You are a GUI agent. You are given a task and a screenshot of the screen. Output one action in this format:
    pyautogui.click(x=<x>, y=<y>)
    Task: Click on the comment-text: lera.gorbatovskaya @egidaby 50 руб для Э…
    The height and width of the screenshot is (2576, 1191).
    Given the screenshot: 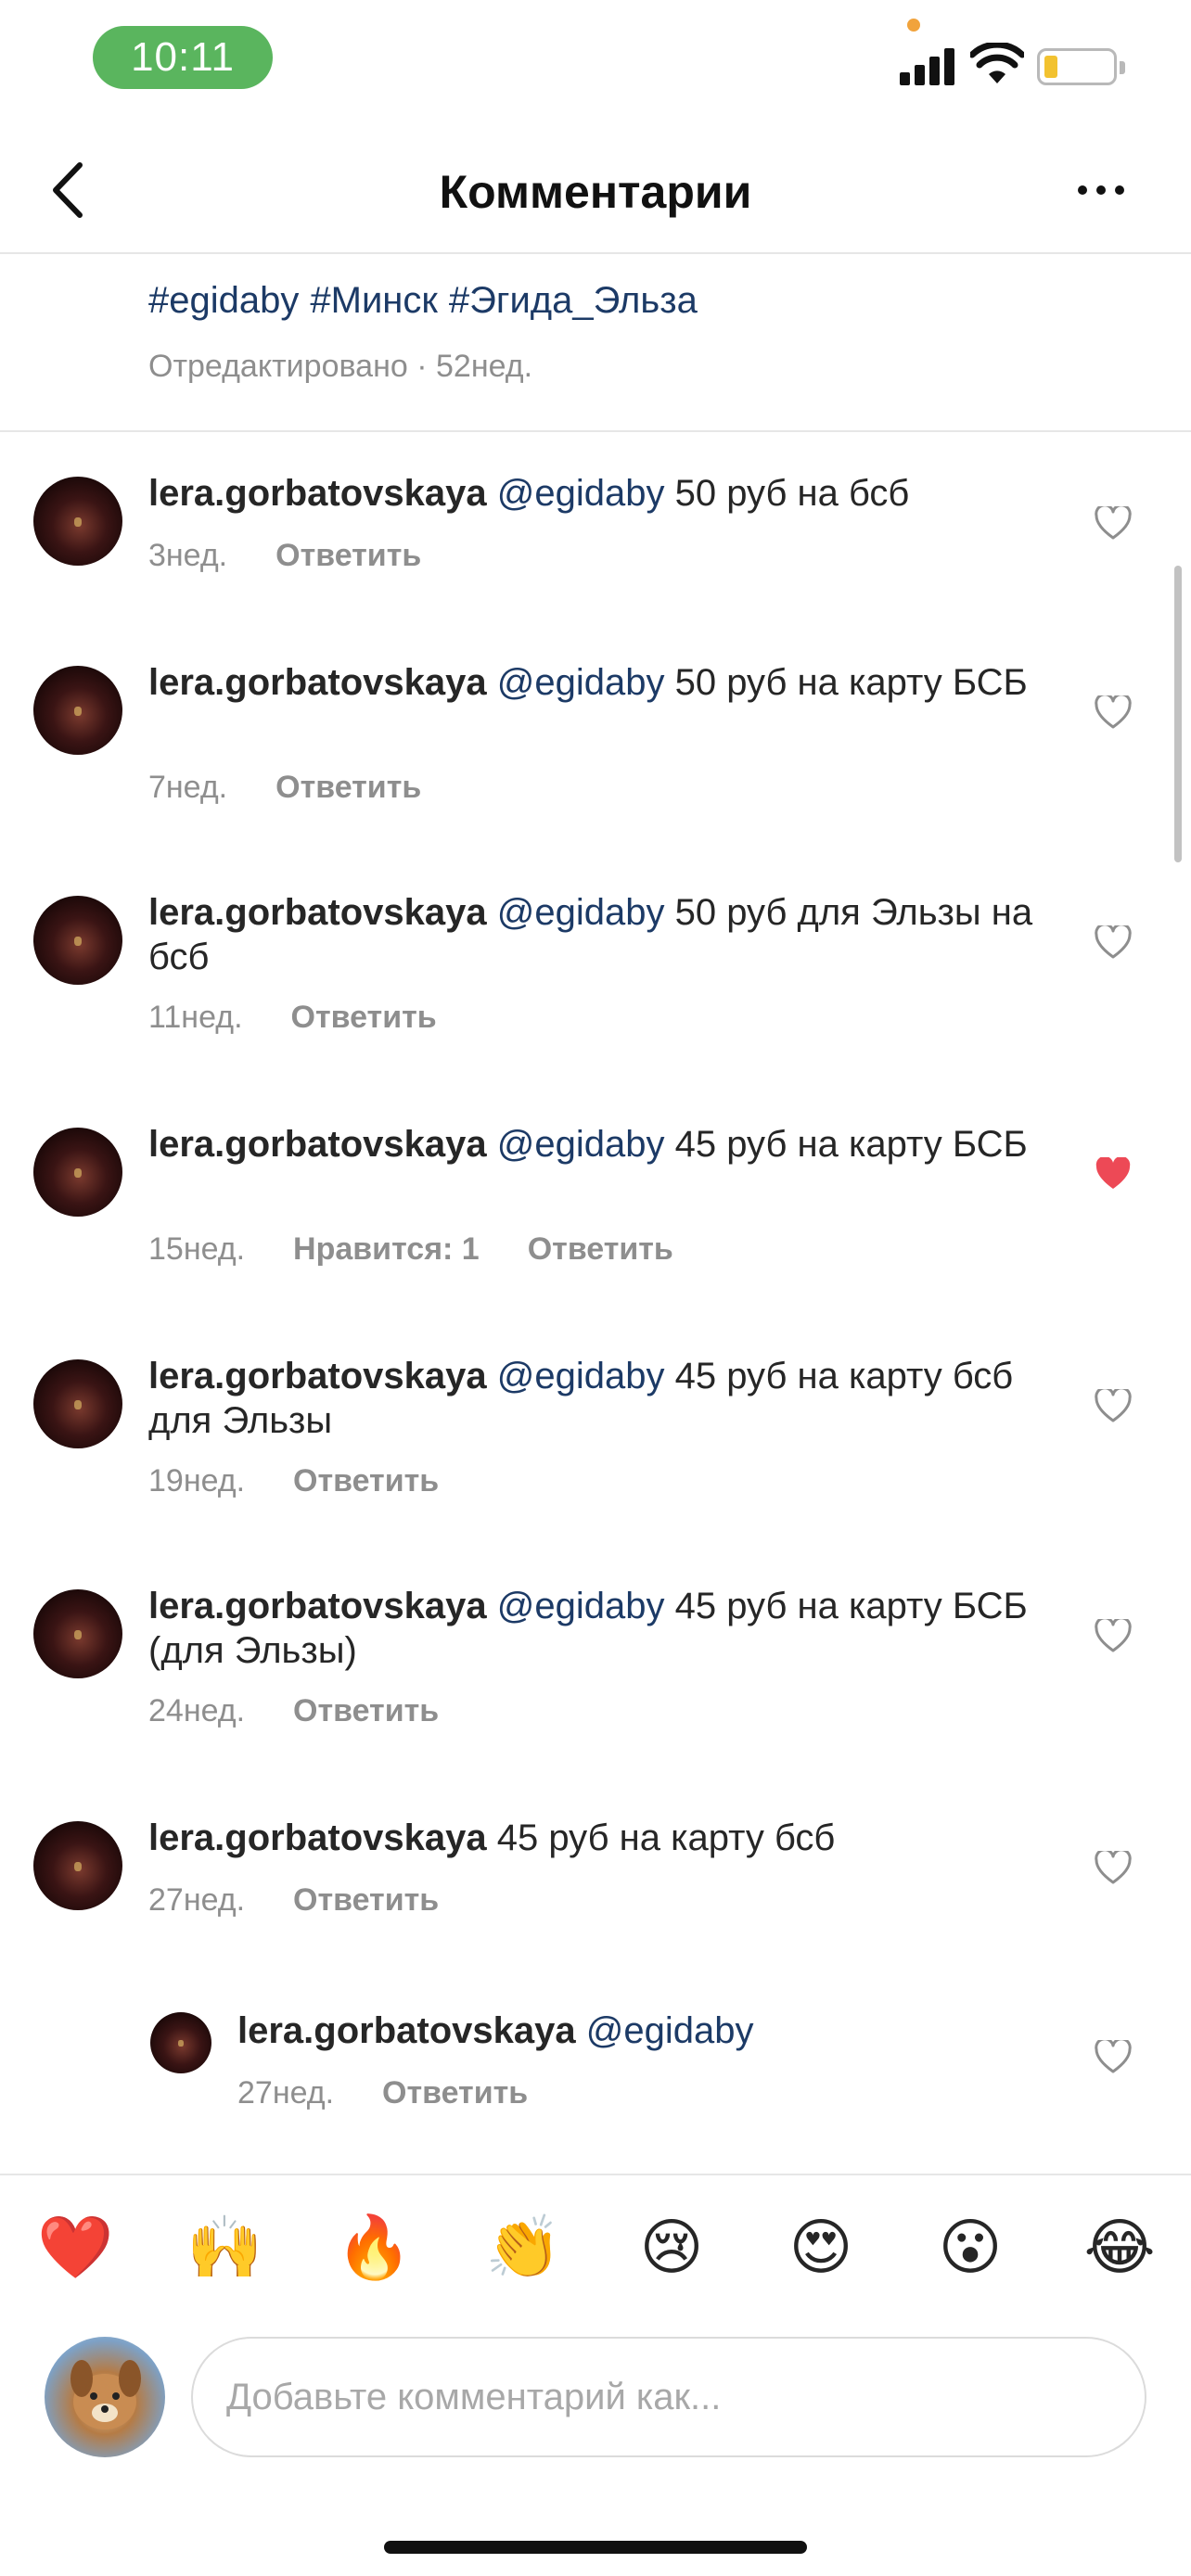 What is the action you would take?
    pyautogui.click(x=601, y=934)
    